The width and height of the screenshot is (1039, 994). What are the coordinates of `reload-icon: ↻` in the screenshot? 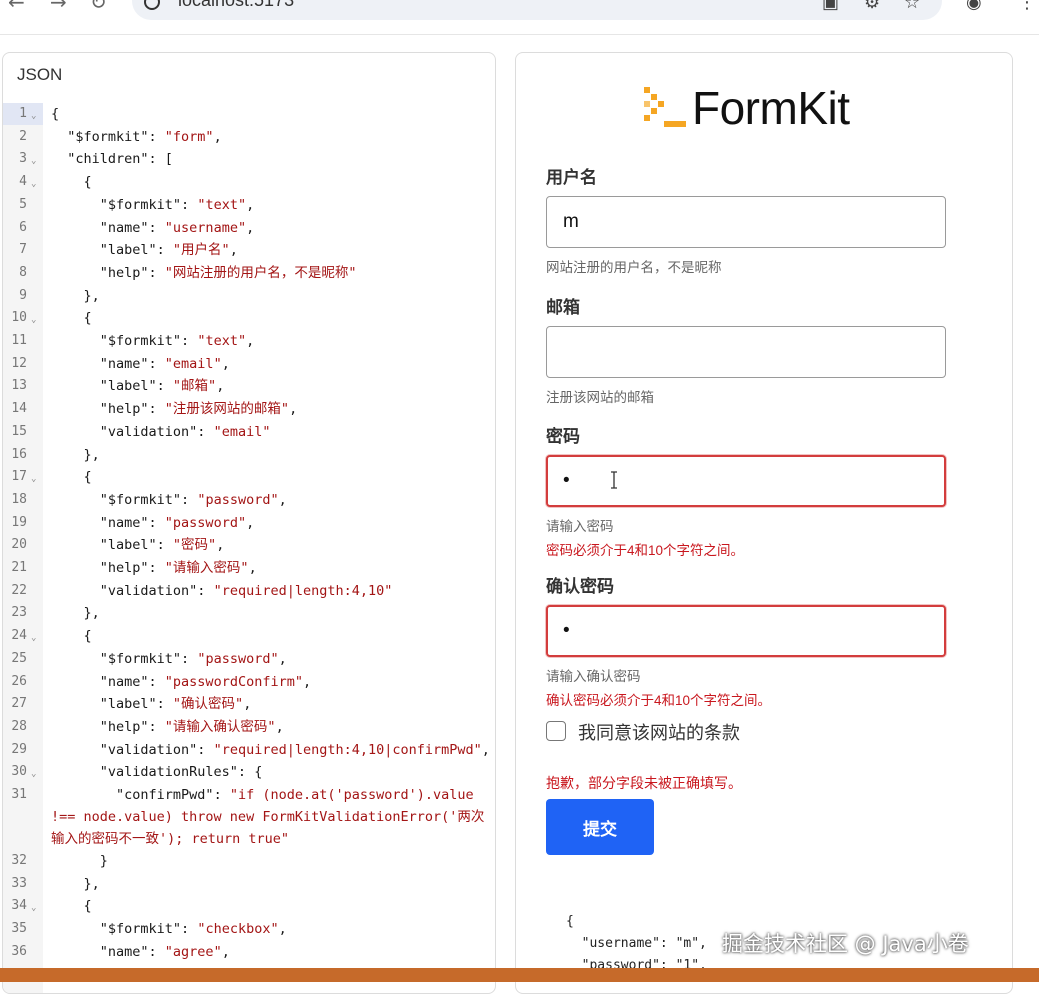 It's located at (98, 7).